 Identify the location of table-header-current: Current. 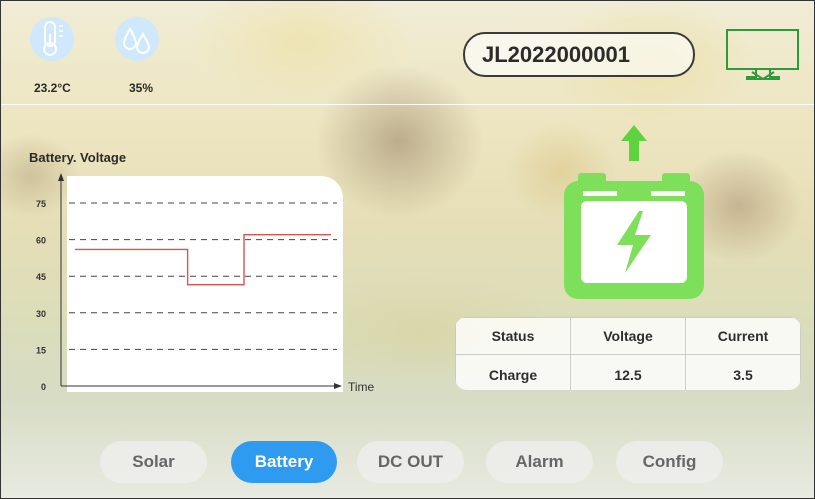
(743, 336).